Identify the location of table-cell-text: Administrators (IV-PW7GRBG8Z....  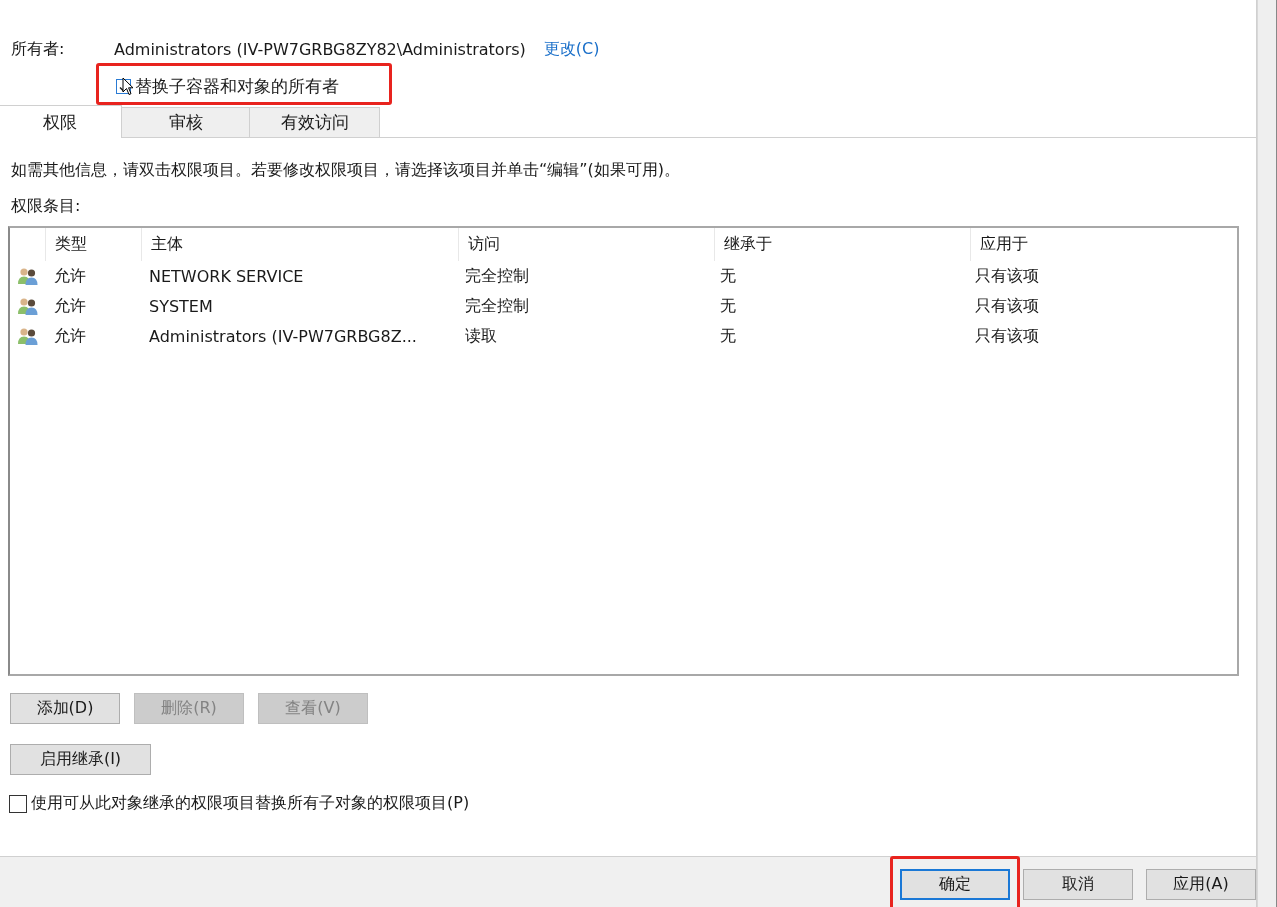
(283, 336).